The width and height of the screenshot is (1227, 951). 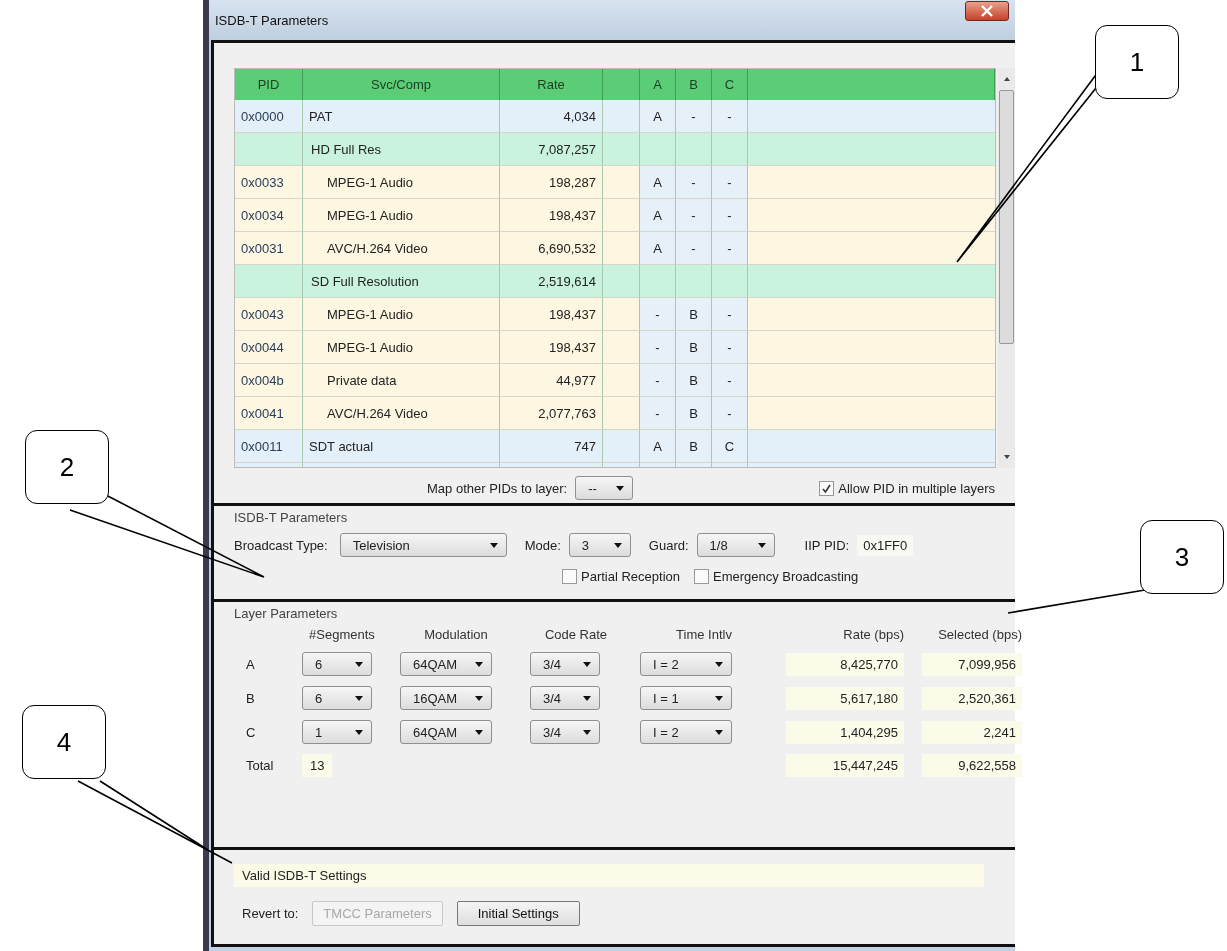 What do you see at coordinates (845, 664) in the screenshot?
I see `rate-field: 8,425,770` at bounding box center [845, 664].